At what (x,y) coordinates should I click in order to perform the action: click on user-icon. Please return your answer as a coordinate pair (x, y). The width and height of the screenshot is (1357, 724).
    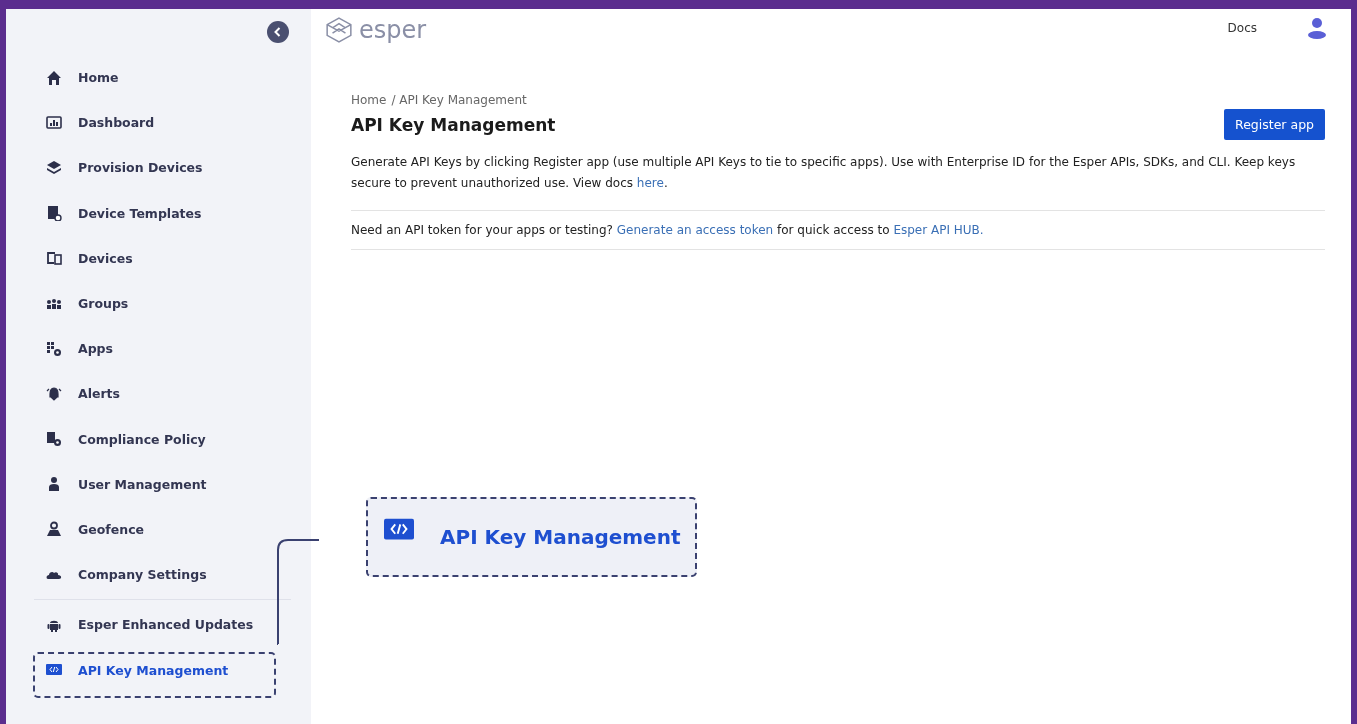
    Looking at the image, I should click on (54, 484).